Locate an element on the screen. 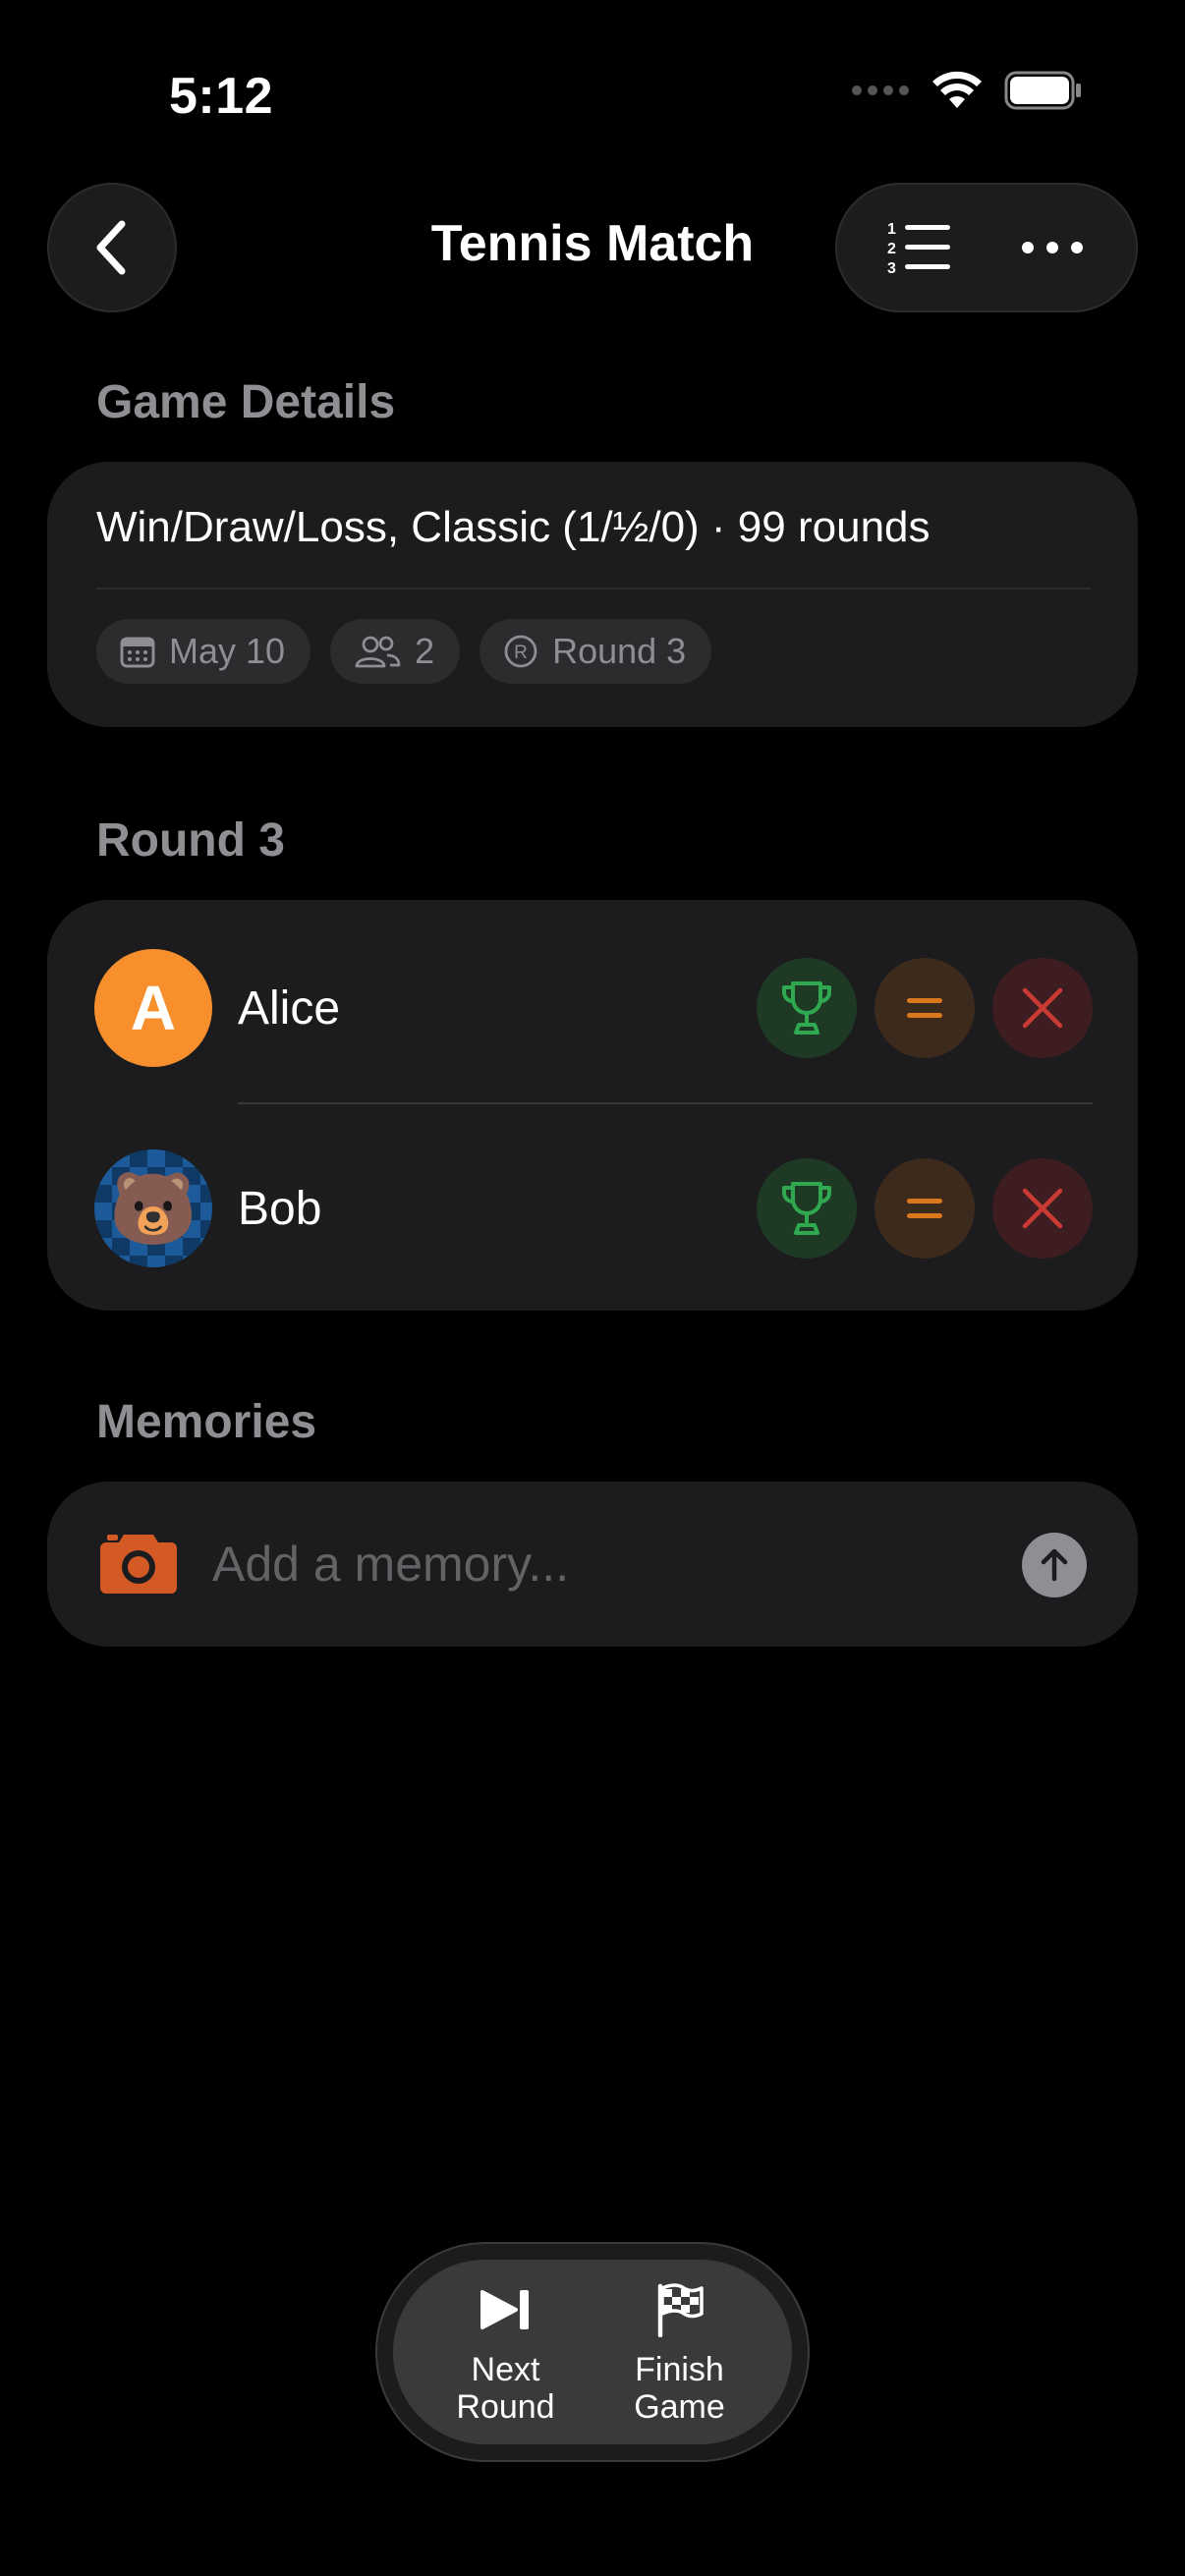  calendar-icon is located at coordinates (137, 652).